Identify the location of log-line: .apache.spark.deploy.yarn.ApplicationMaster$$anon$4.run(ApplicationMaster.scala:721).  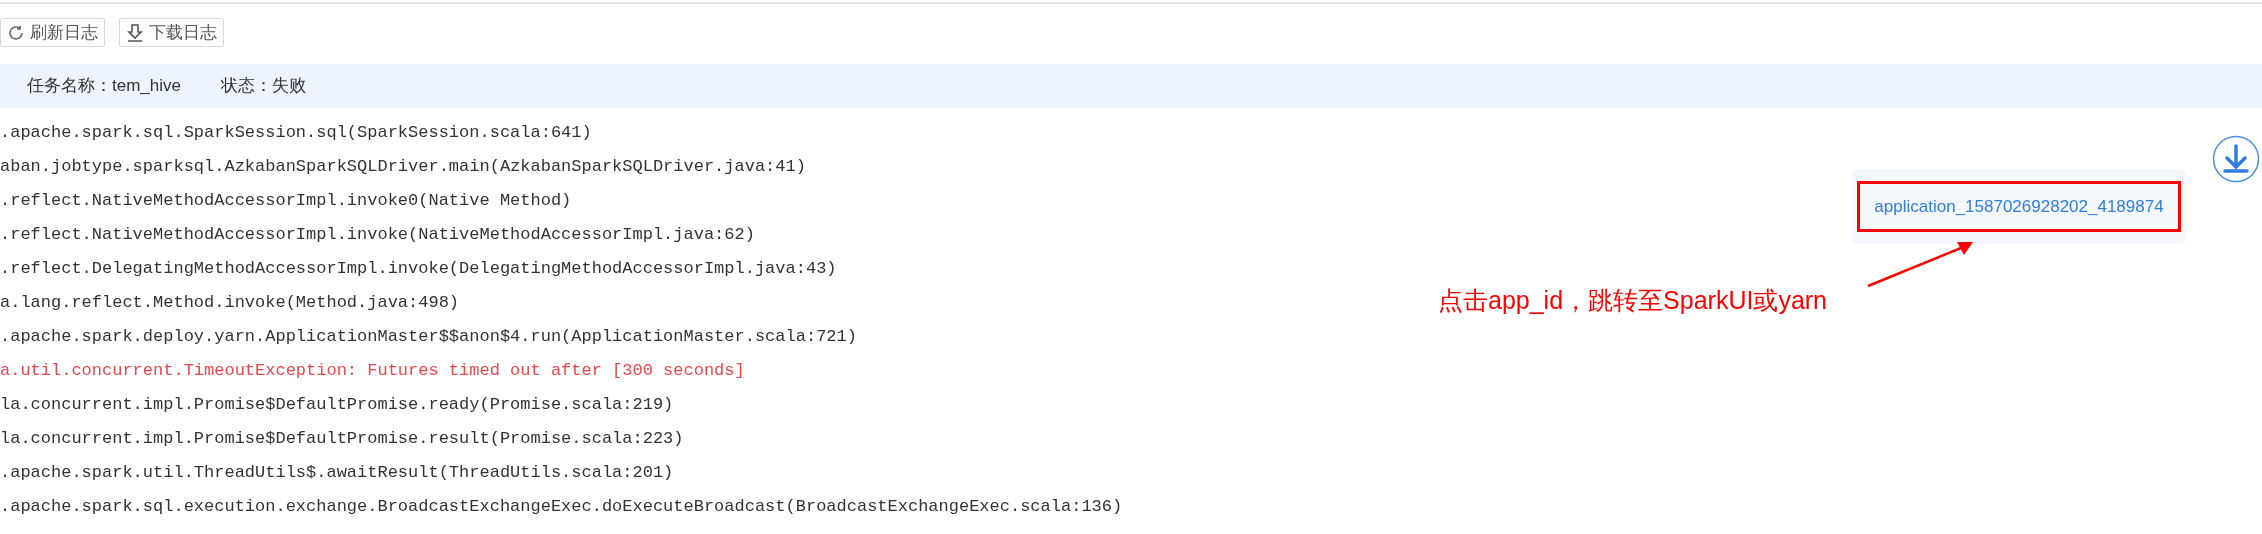
(428, 337).